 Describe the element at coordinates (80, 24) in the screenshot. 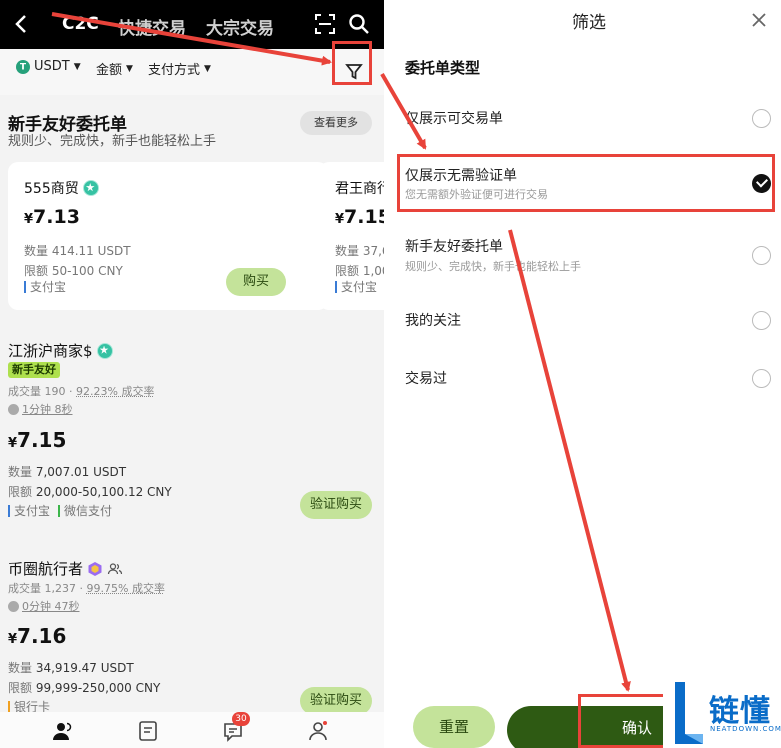

I see `tab-c2c: C2C` at that location.